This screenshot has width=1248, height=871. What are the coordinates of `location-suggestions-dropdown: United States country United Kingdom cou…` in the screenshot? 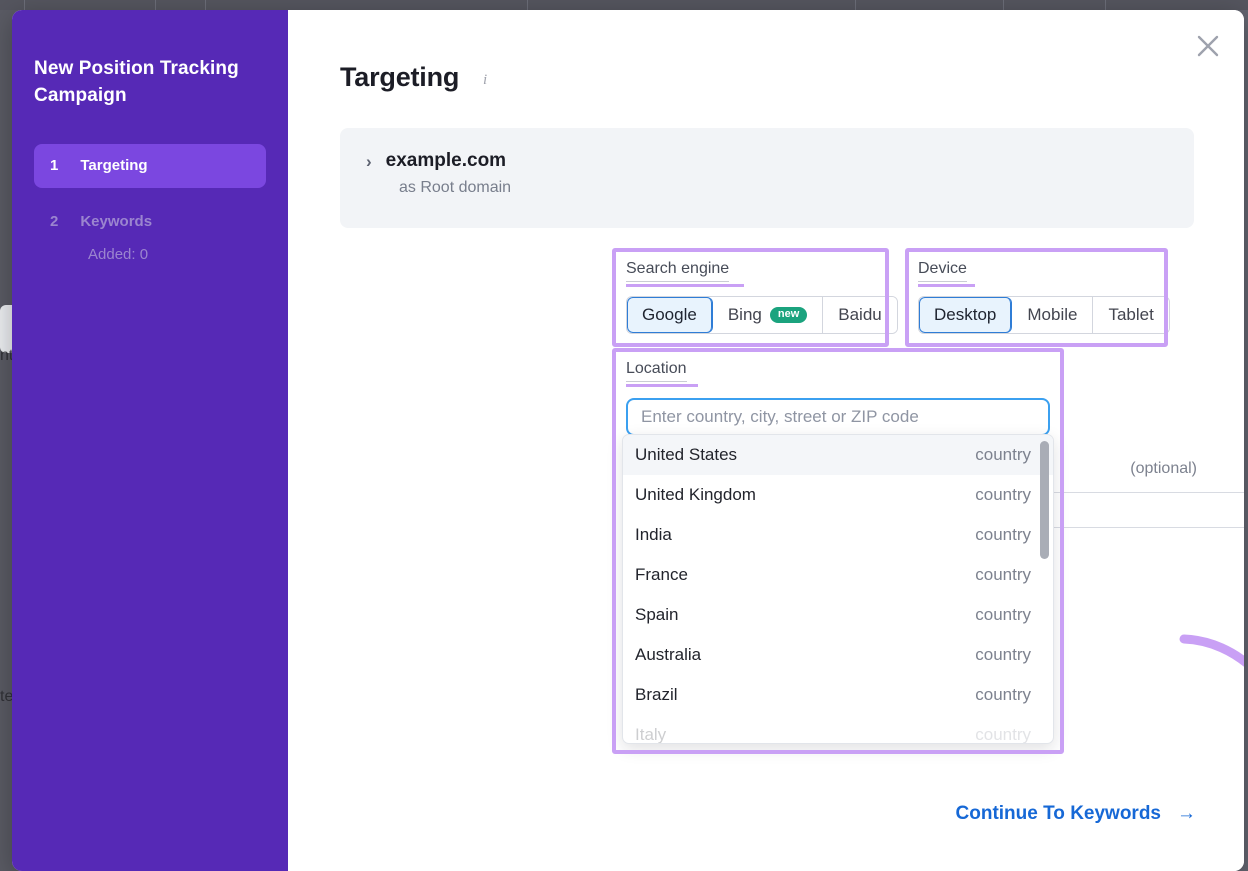 It's located at (838, 589).